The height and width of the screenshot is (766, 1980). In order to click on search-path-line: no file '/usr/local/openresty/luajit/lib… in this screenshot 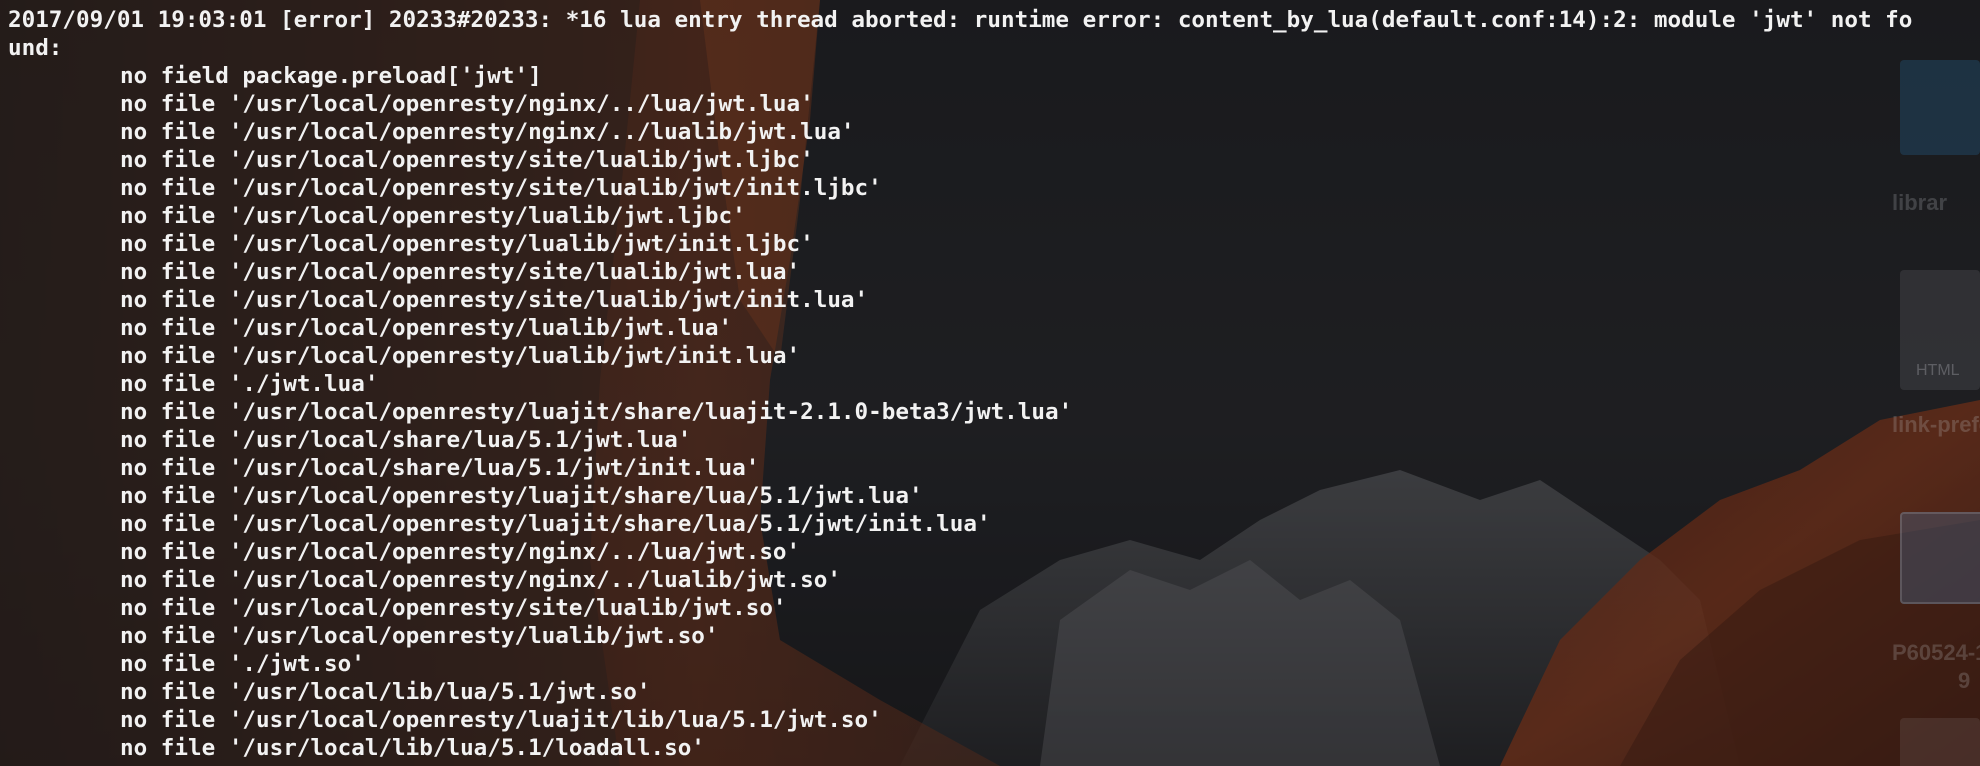, I will do `click(501, 720)`.